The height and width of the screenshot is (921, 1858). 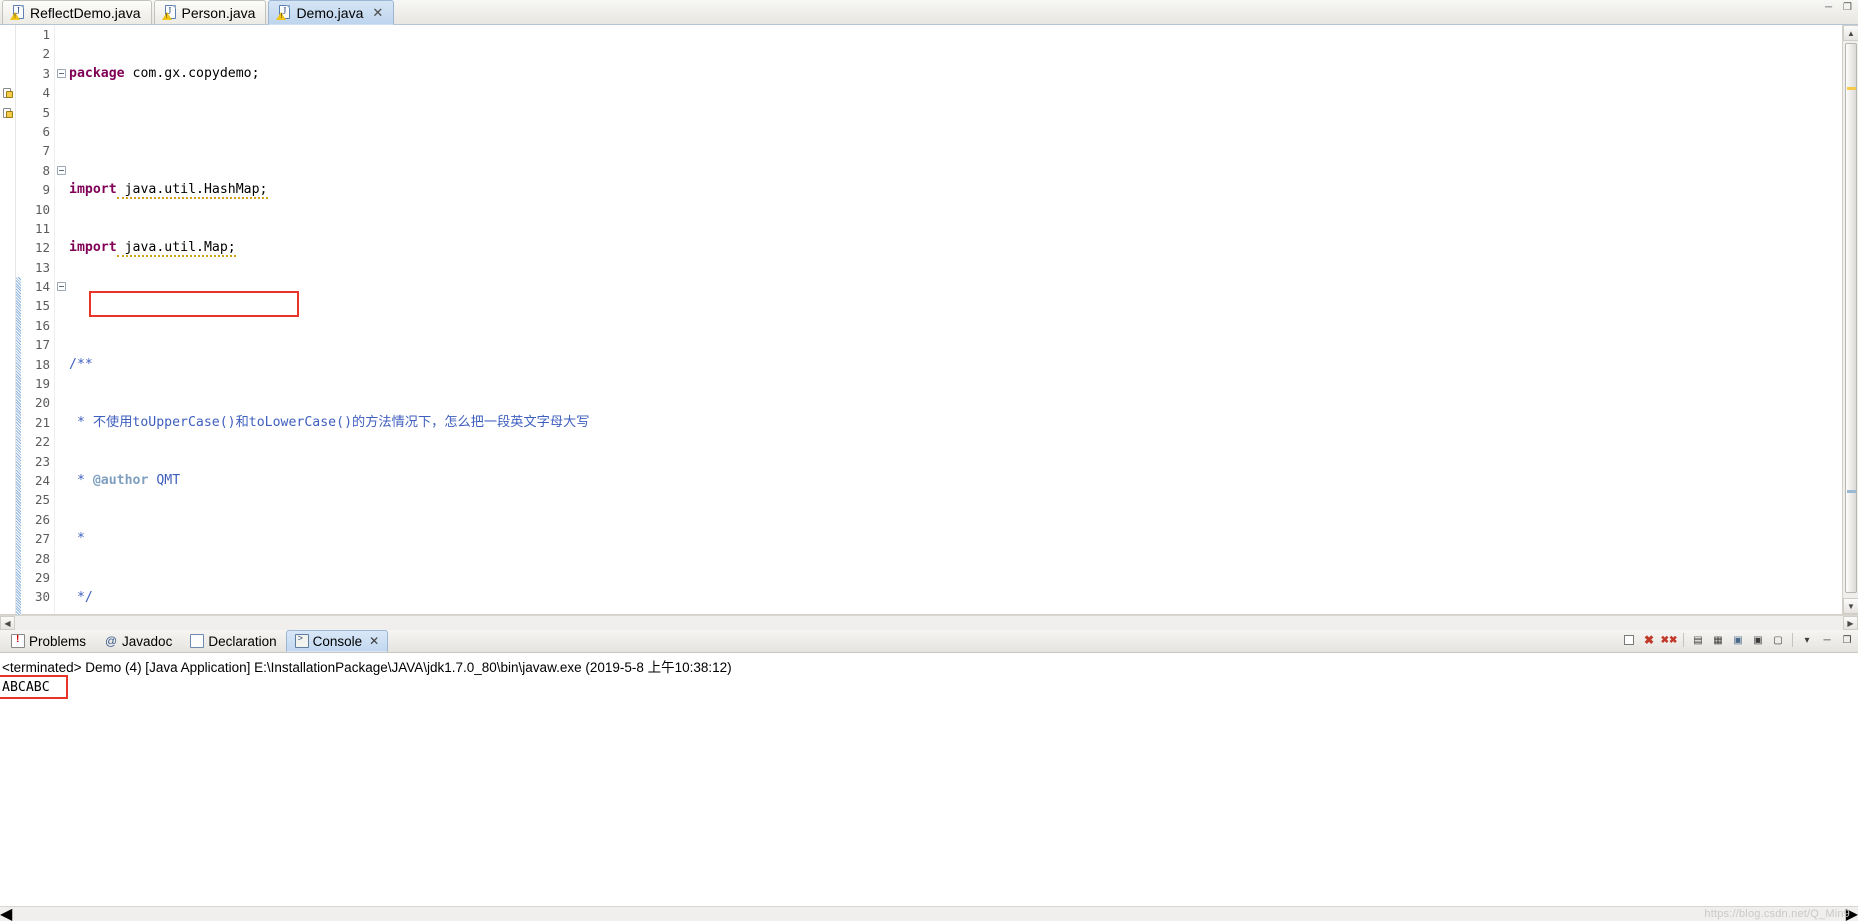 I want to click on scroll-up-arrow: ▲, so click(x=1850, y=33).